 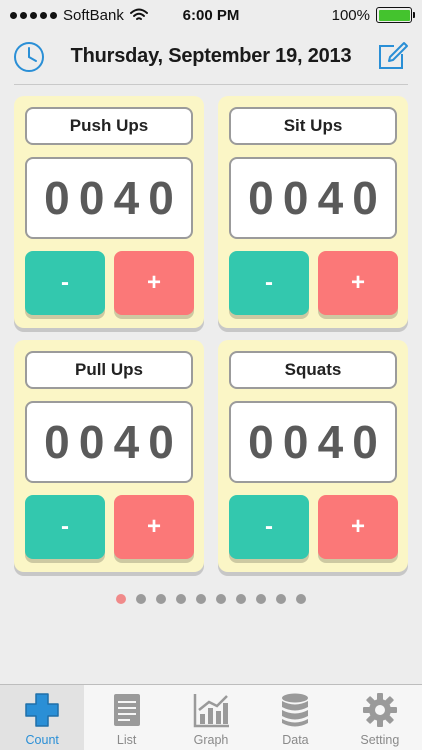 I want to click on status-right: 100%, so click(x=373, y=15).